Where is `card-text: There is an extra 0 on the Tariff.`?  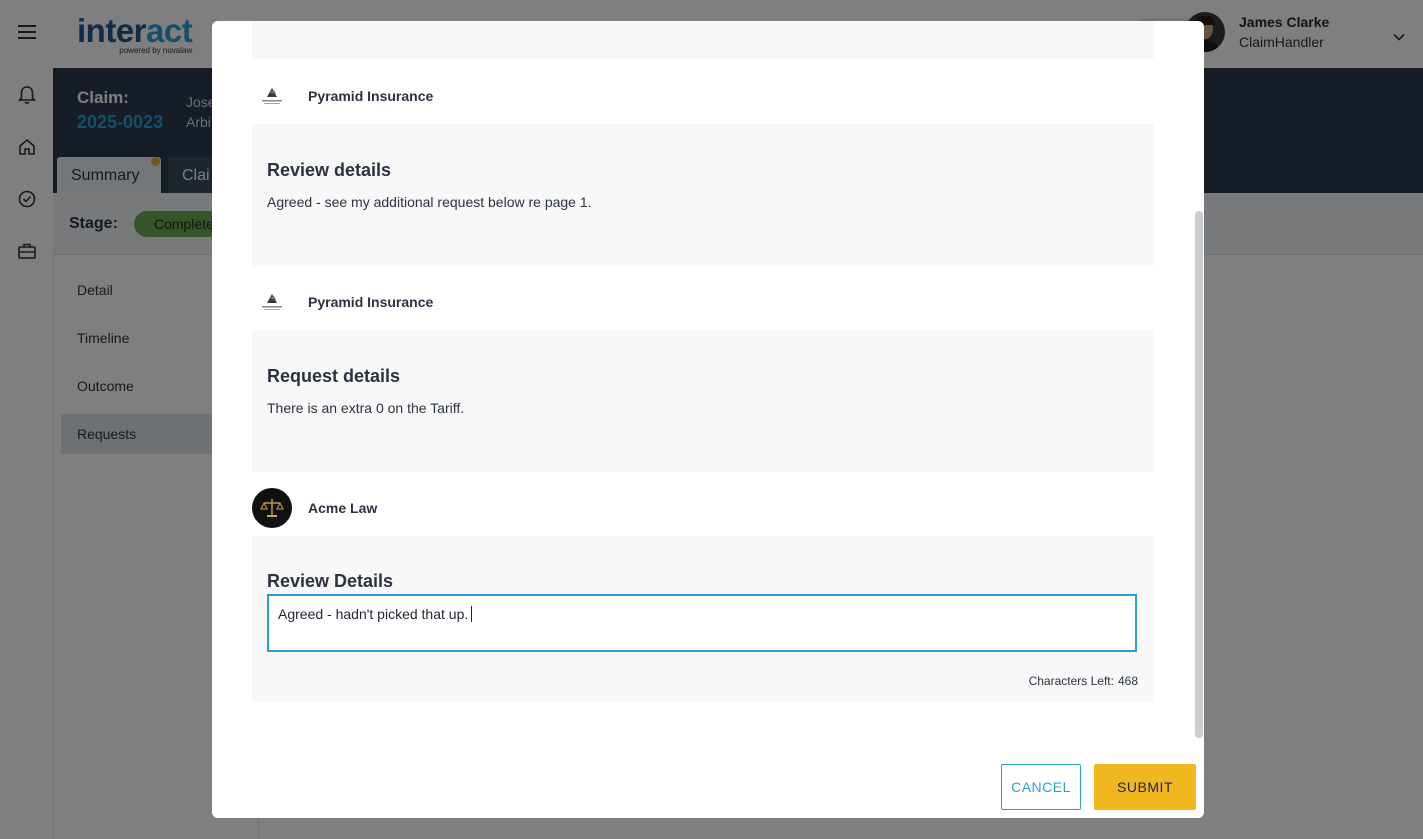
card-text: There is an extra 0 on the Tariff. is located at coordinates (366, 408).